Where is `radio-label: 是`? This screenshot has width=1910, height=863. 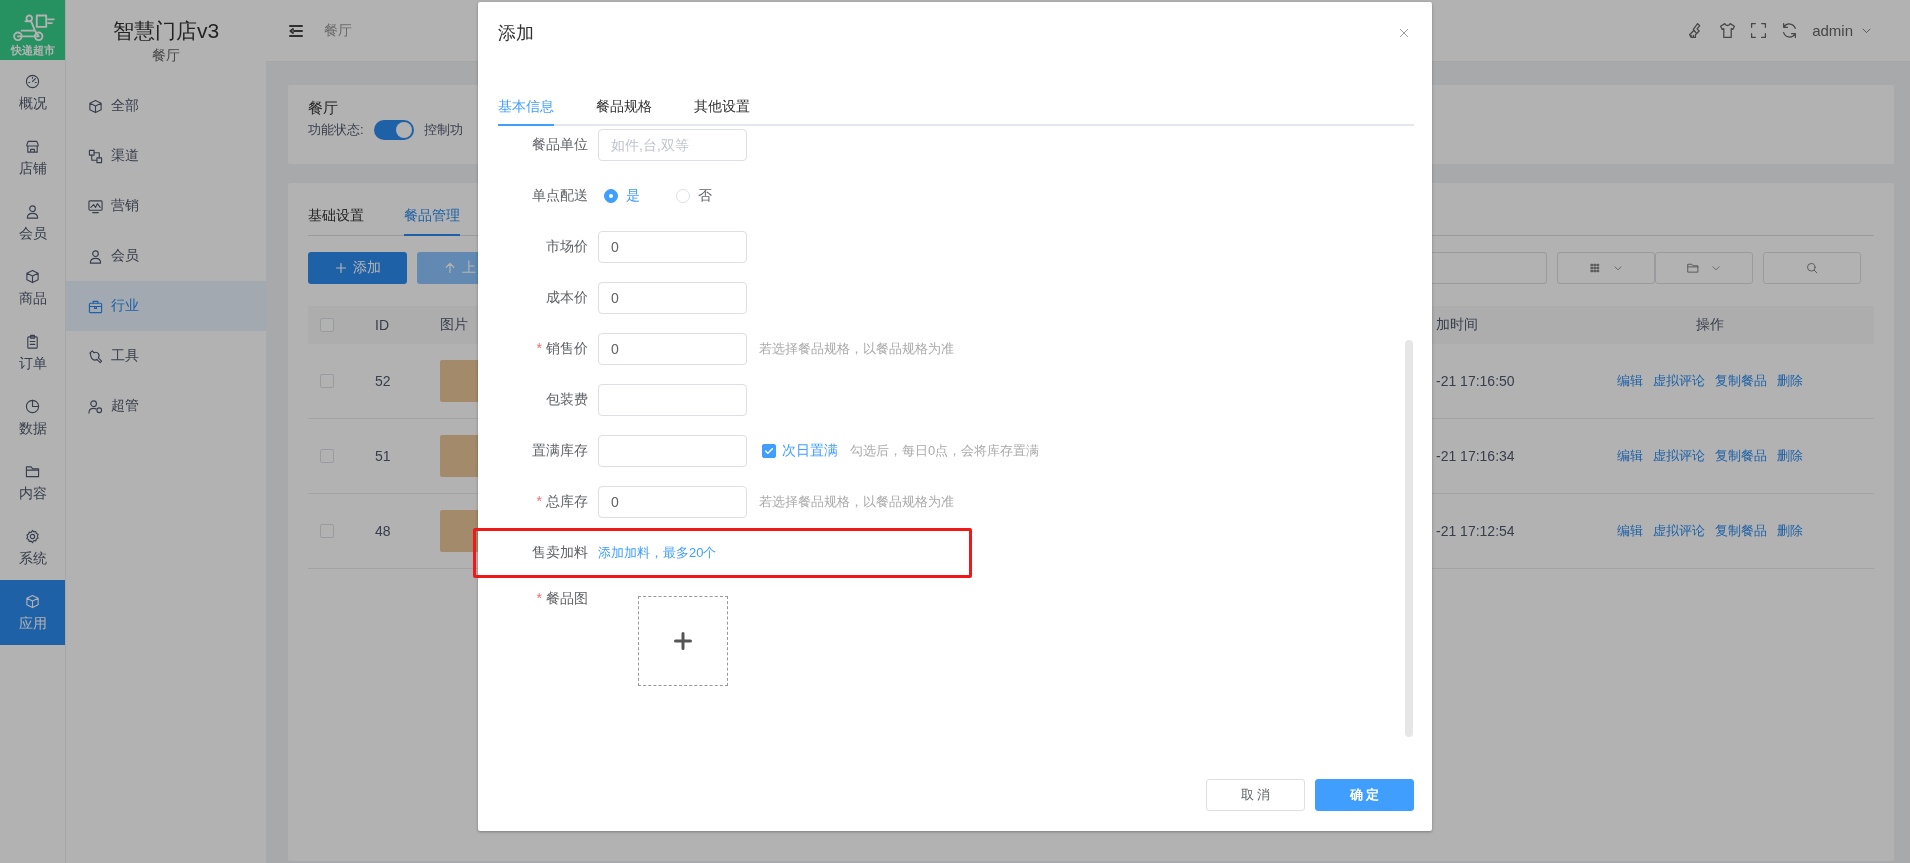
radio-label: 是 is located at coordinates (633, 196).